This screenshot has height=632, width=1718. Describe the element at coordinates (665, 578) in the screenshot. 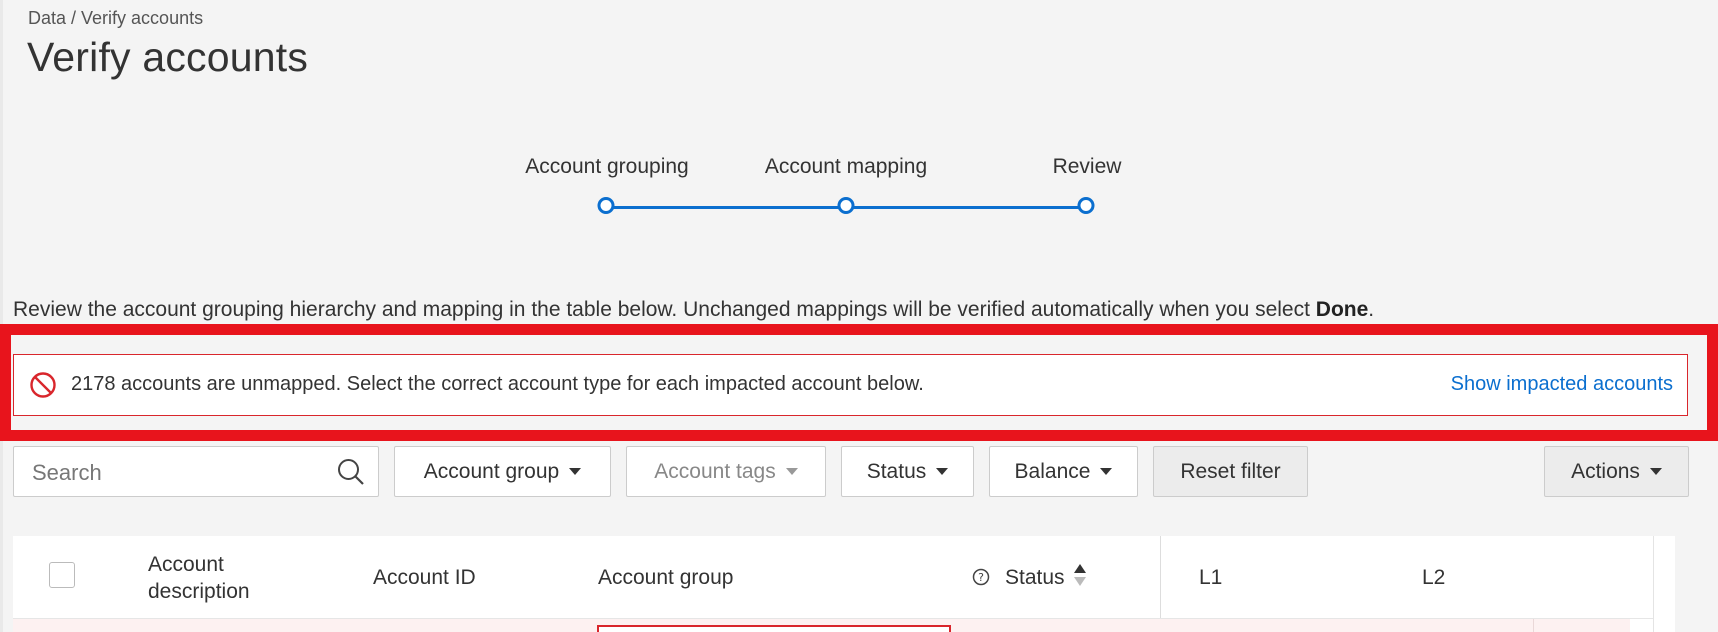

I see `col-header-account-group: Account group` at that location.